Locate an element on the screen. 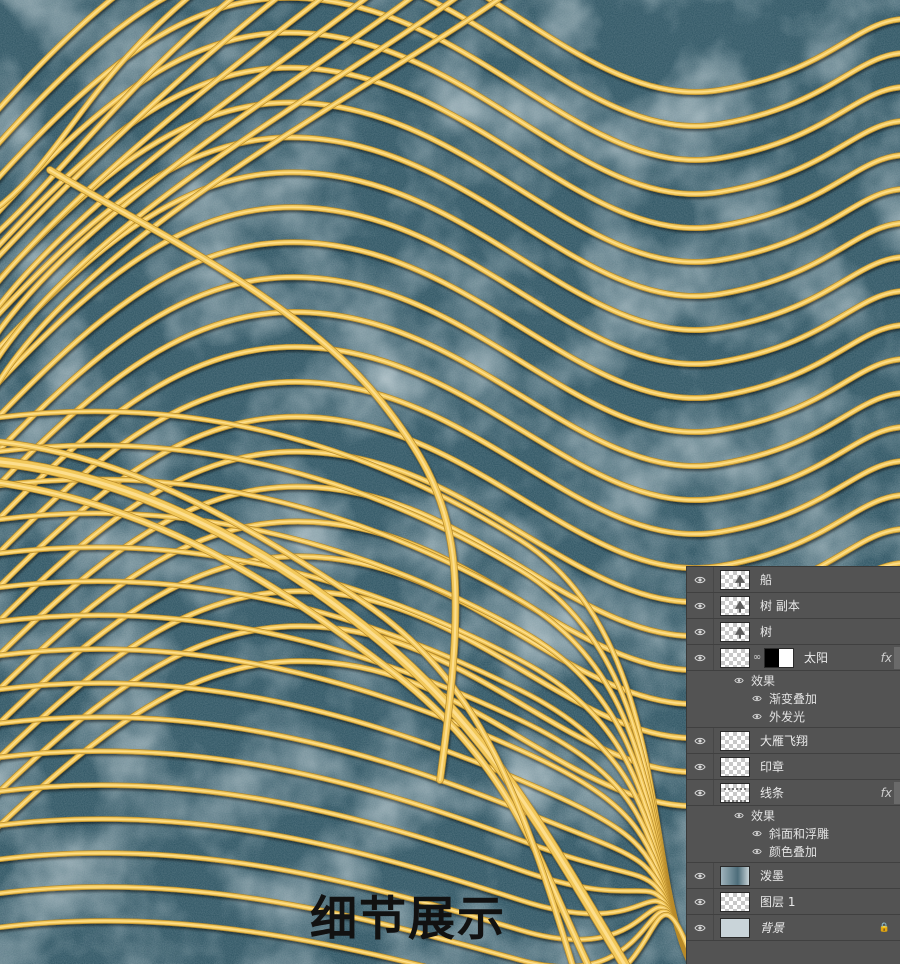 Image resolution: width=900 pixels, height=964 pixels. layer-name: 太阳 is located at coordinates (816, 658).